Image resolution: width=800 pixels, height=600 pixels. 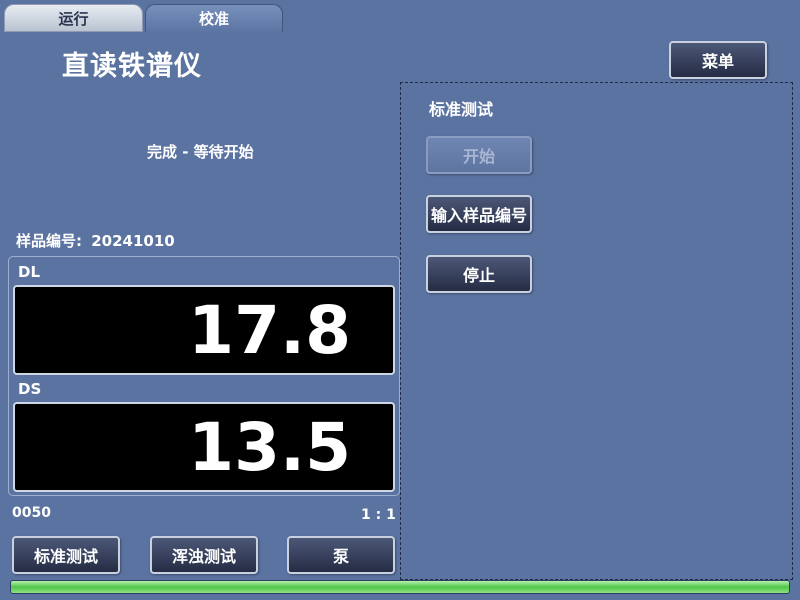 What do you see at coordinates (718, 60) in the screenshot?
I see `menu-button: 菜单` at bounding box center [718, 60].